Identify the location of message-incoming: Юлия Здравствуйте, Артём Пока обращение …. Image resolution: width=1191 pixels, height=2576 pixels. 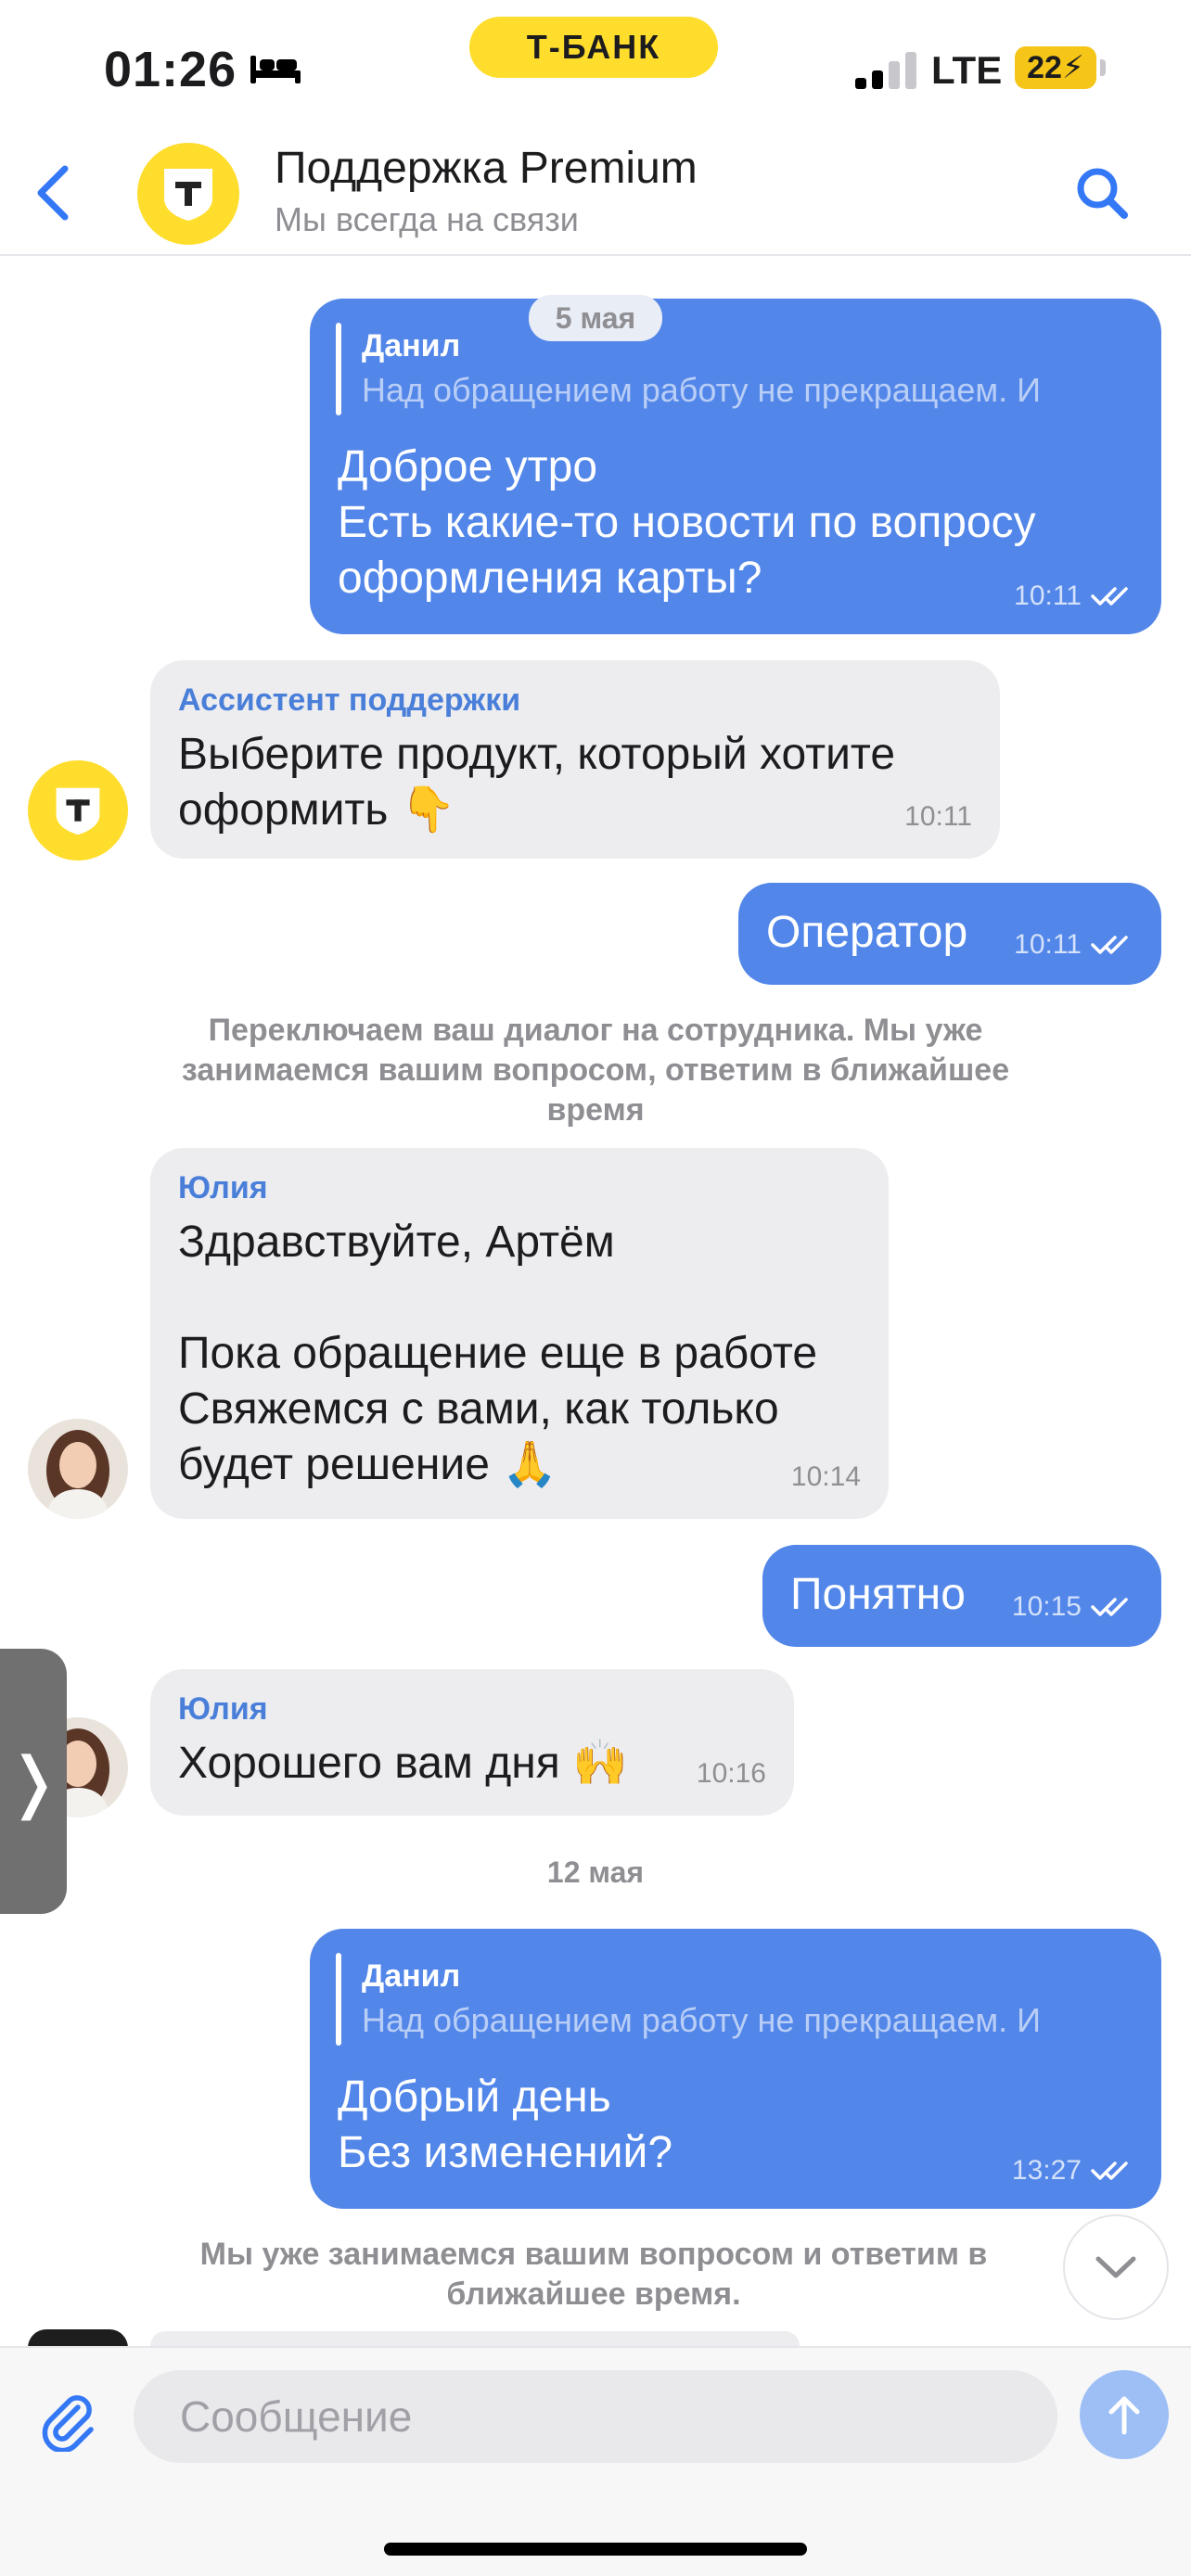
(519, 1333).